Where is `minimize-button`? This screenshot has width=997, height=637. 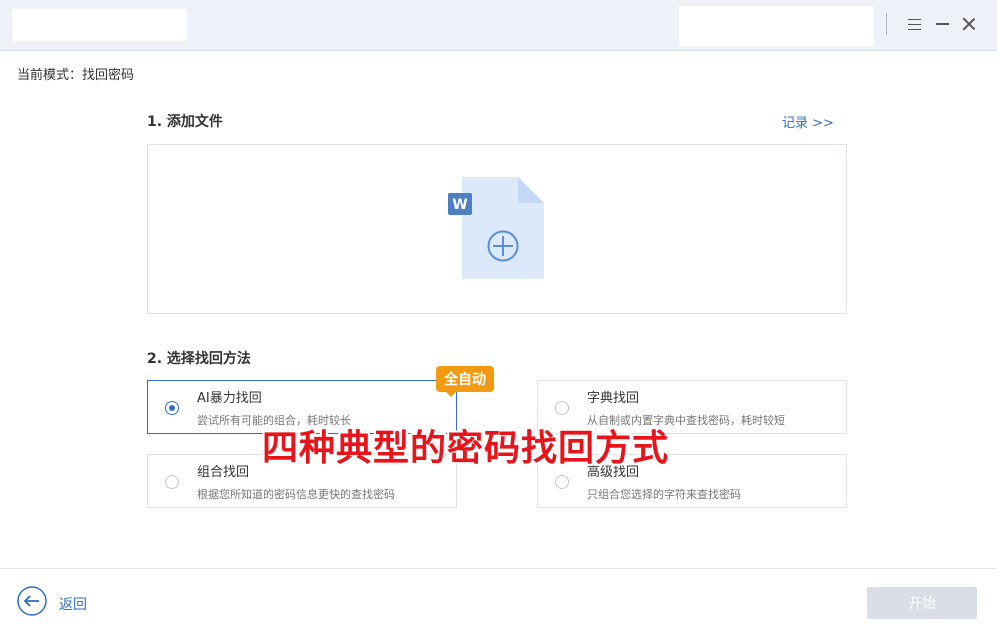 minimize-button is located at coordinates (942, 24).